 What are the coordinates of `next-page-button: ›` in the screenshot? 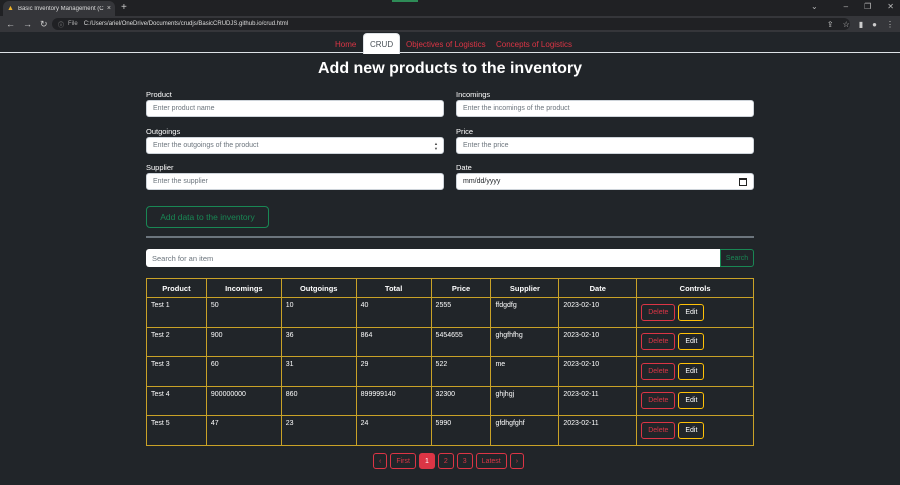 It's located at (517, 461).